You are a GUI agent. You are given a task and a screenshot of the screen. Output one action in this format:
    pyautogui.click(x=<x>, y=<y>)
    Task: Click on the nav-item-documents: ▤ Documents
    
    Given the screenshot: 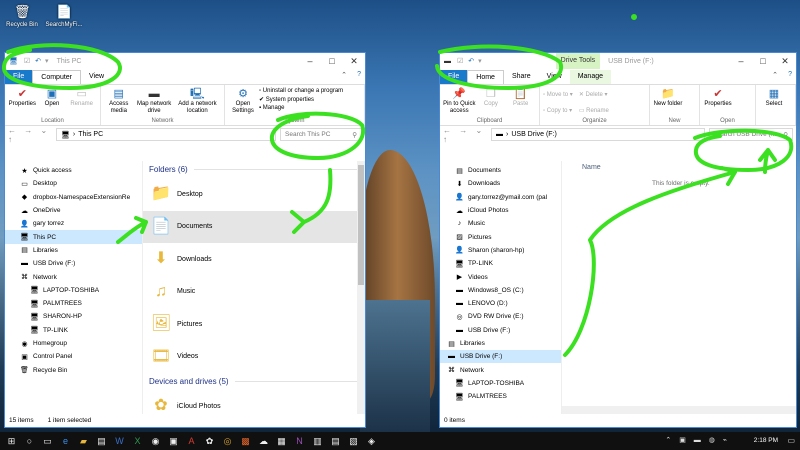 What is the action you would take?
    pyautogui.click(x=500, y=170)
    